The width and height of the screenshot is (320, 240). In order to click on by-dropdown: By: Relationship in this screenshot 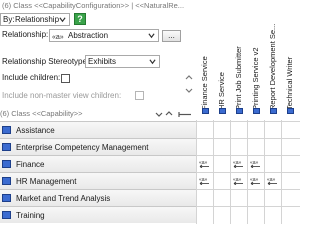, I will do `click(35, 19)`.